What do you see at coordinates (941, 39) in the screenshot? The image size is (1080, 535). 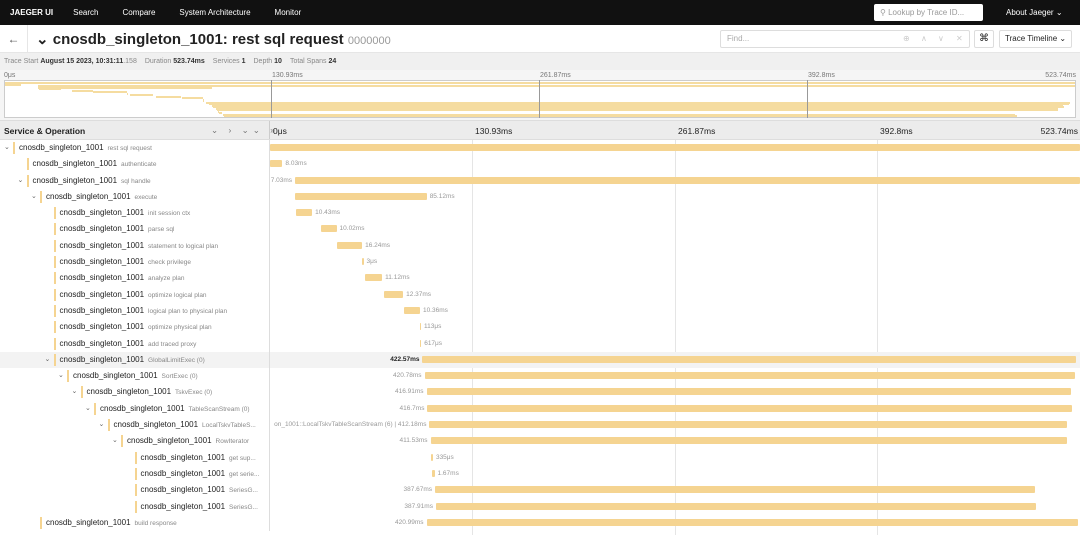 I see `next-match-icon: ∨` at bounding box center [941, 39].